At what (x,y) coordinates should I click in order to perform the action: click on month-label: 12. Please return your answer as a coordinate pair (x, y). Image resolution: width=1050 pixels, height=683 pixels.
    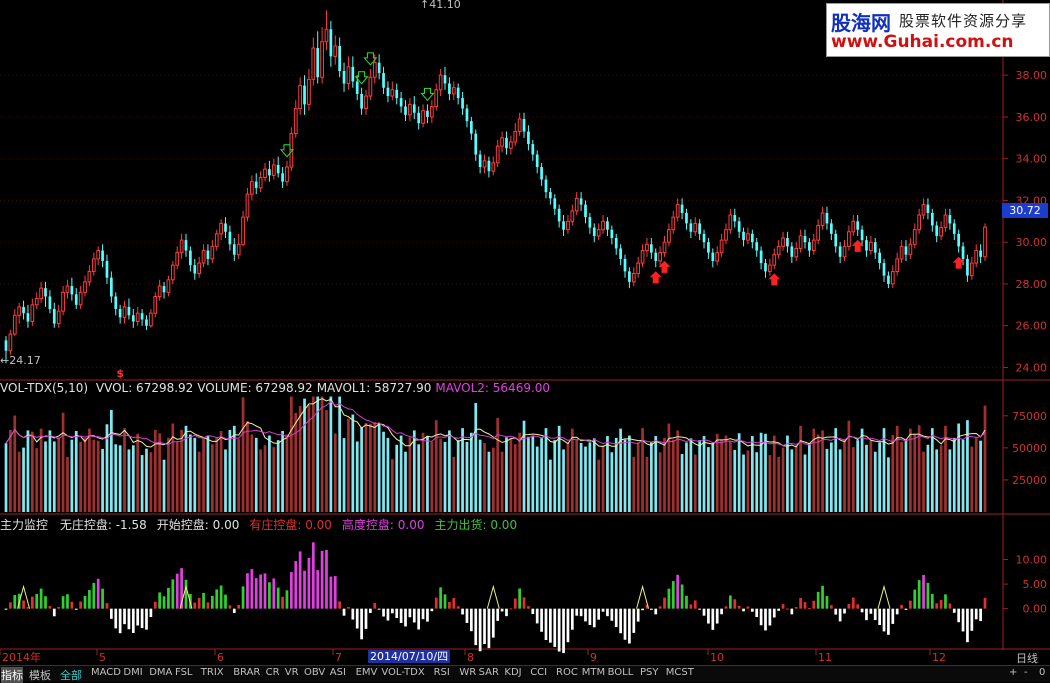
    Looking at the image, I should click on (939, 657).